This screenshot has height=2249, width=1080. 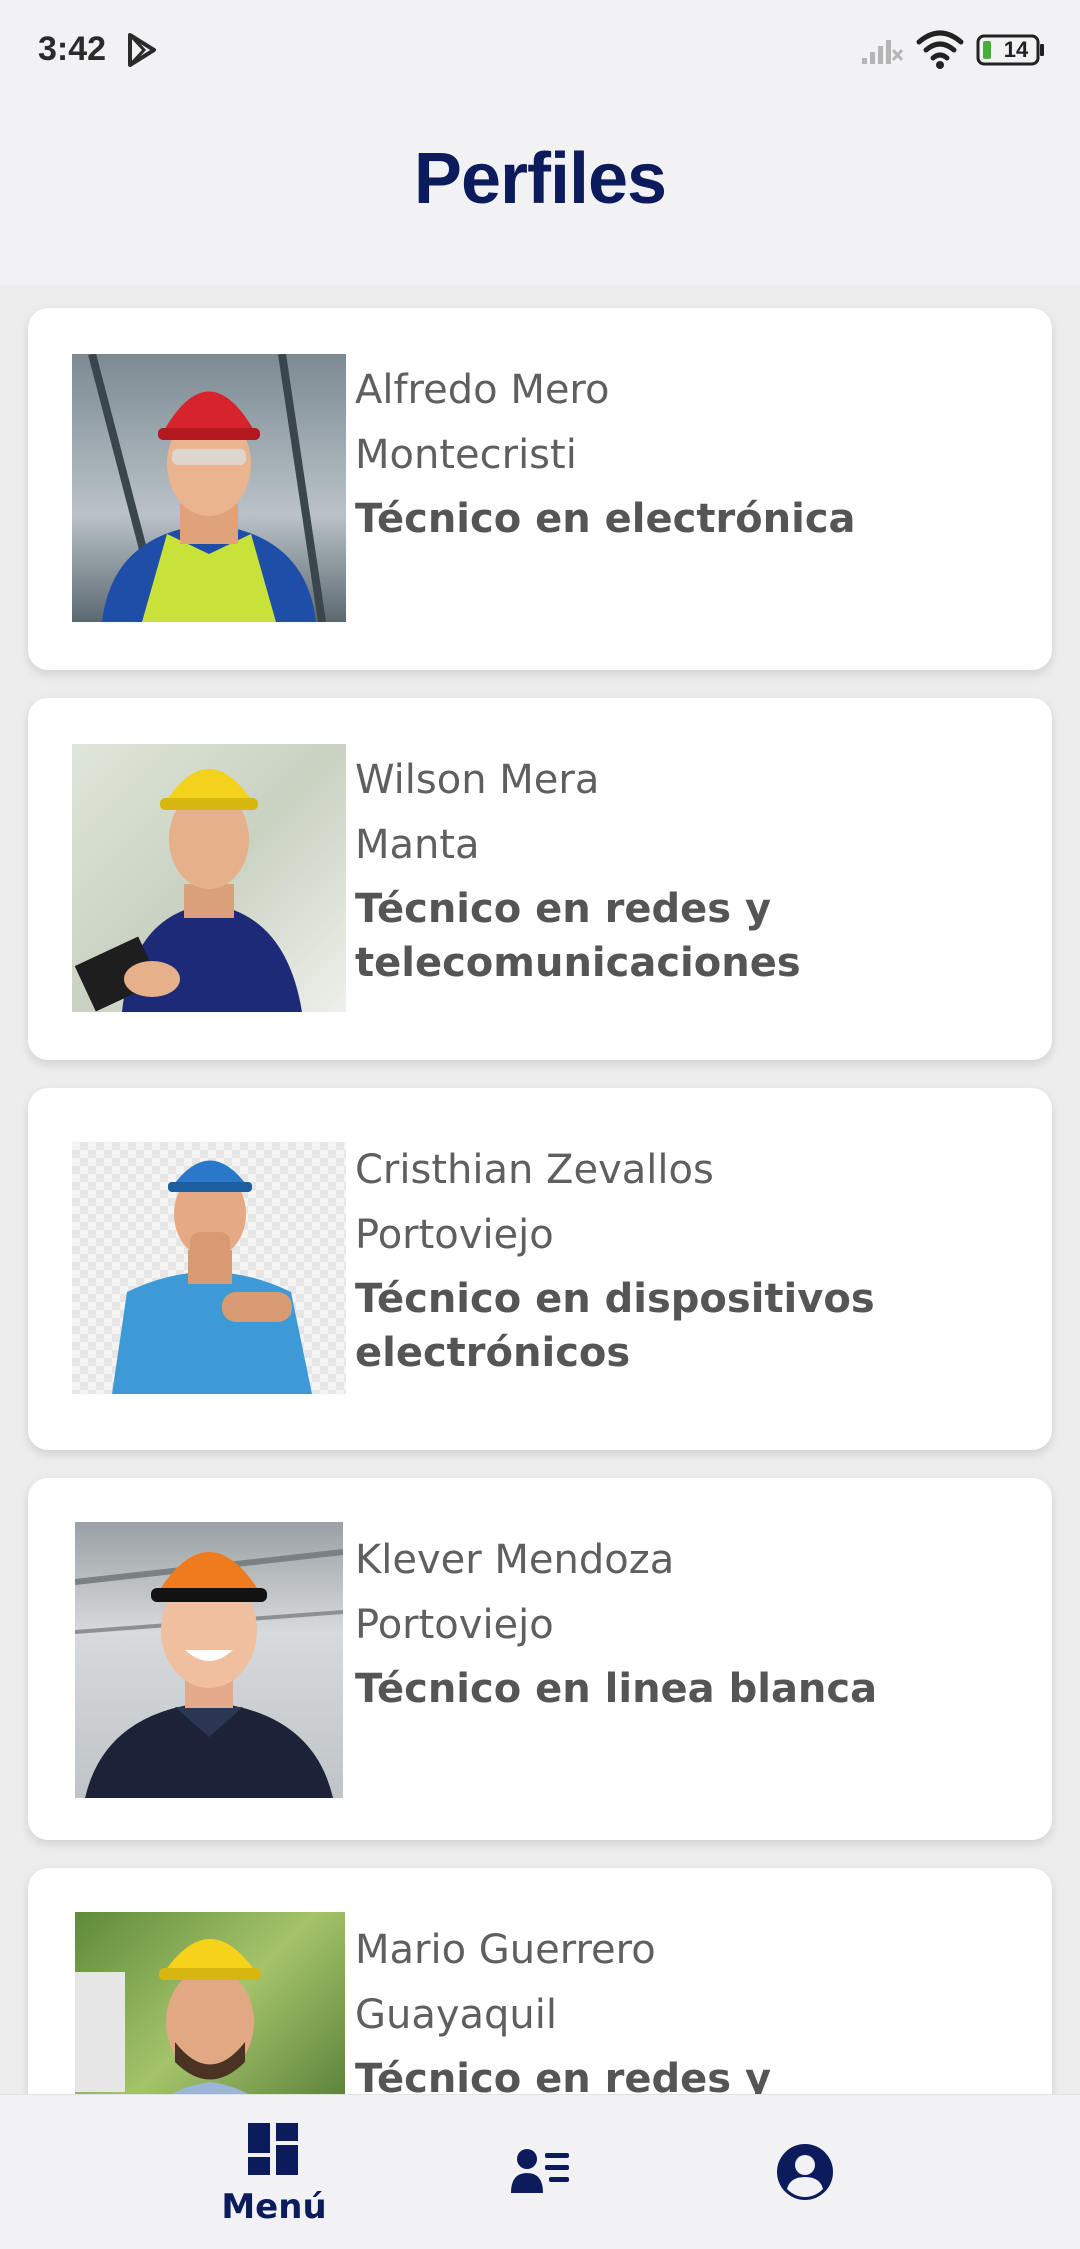 I want to click on nav-item-profiles, so click(x=541, y=2172).